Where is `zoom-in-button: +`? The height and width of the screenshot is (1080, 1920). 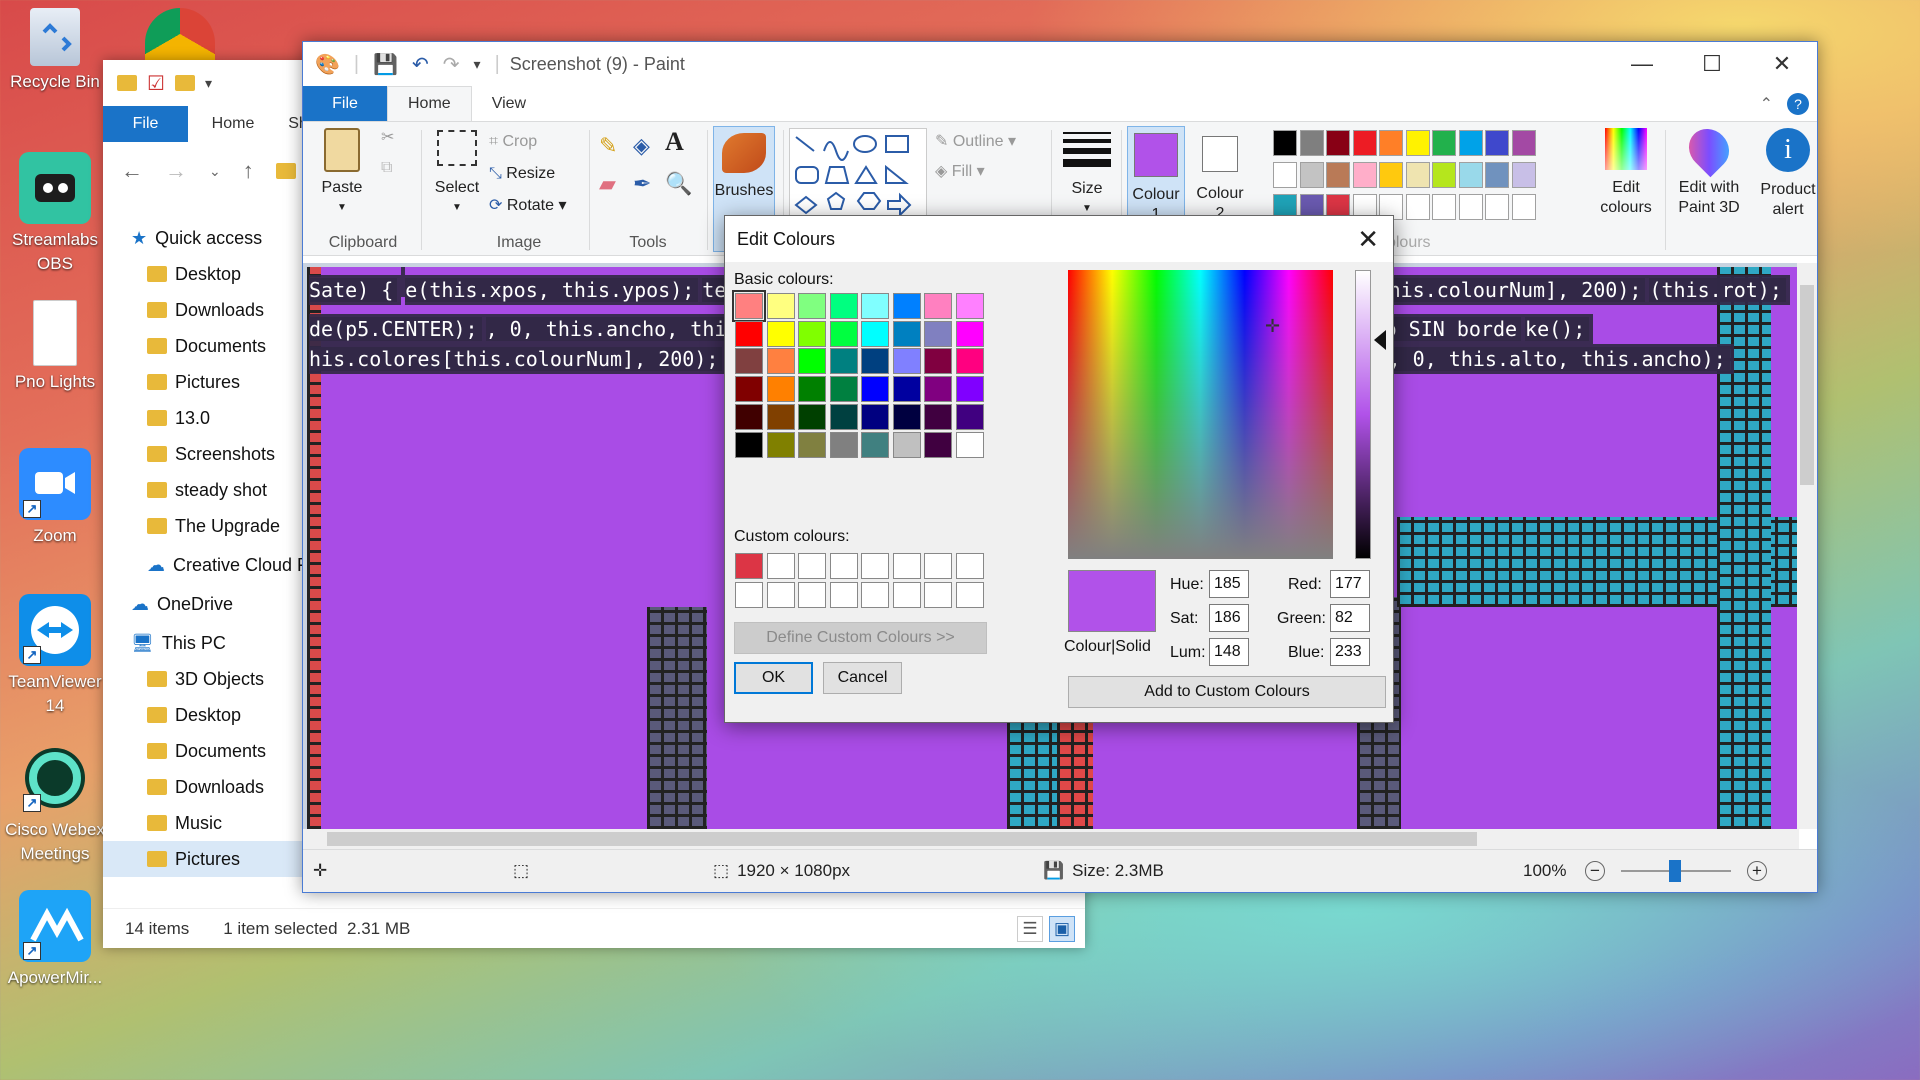 zoom-in-button: + is located at coordinates (1757, 871).